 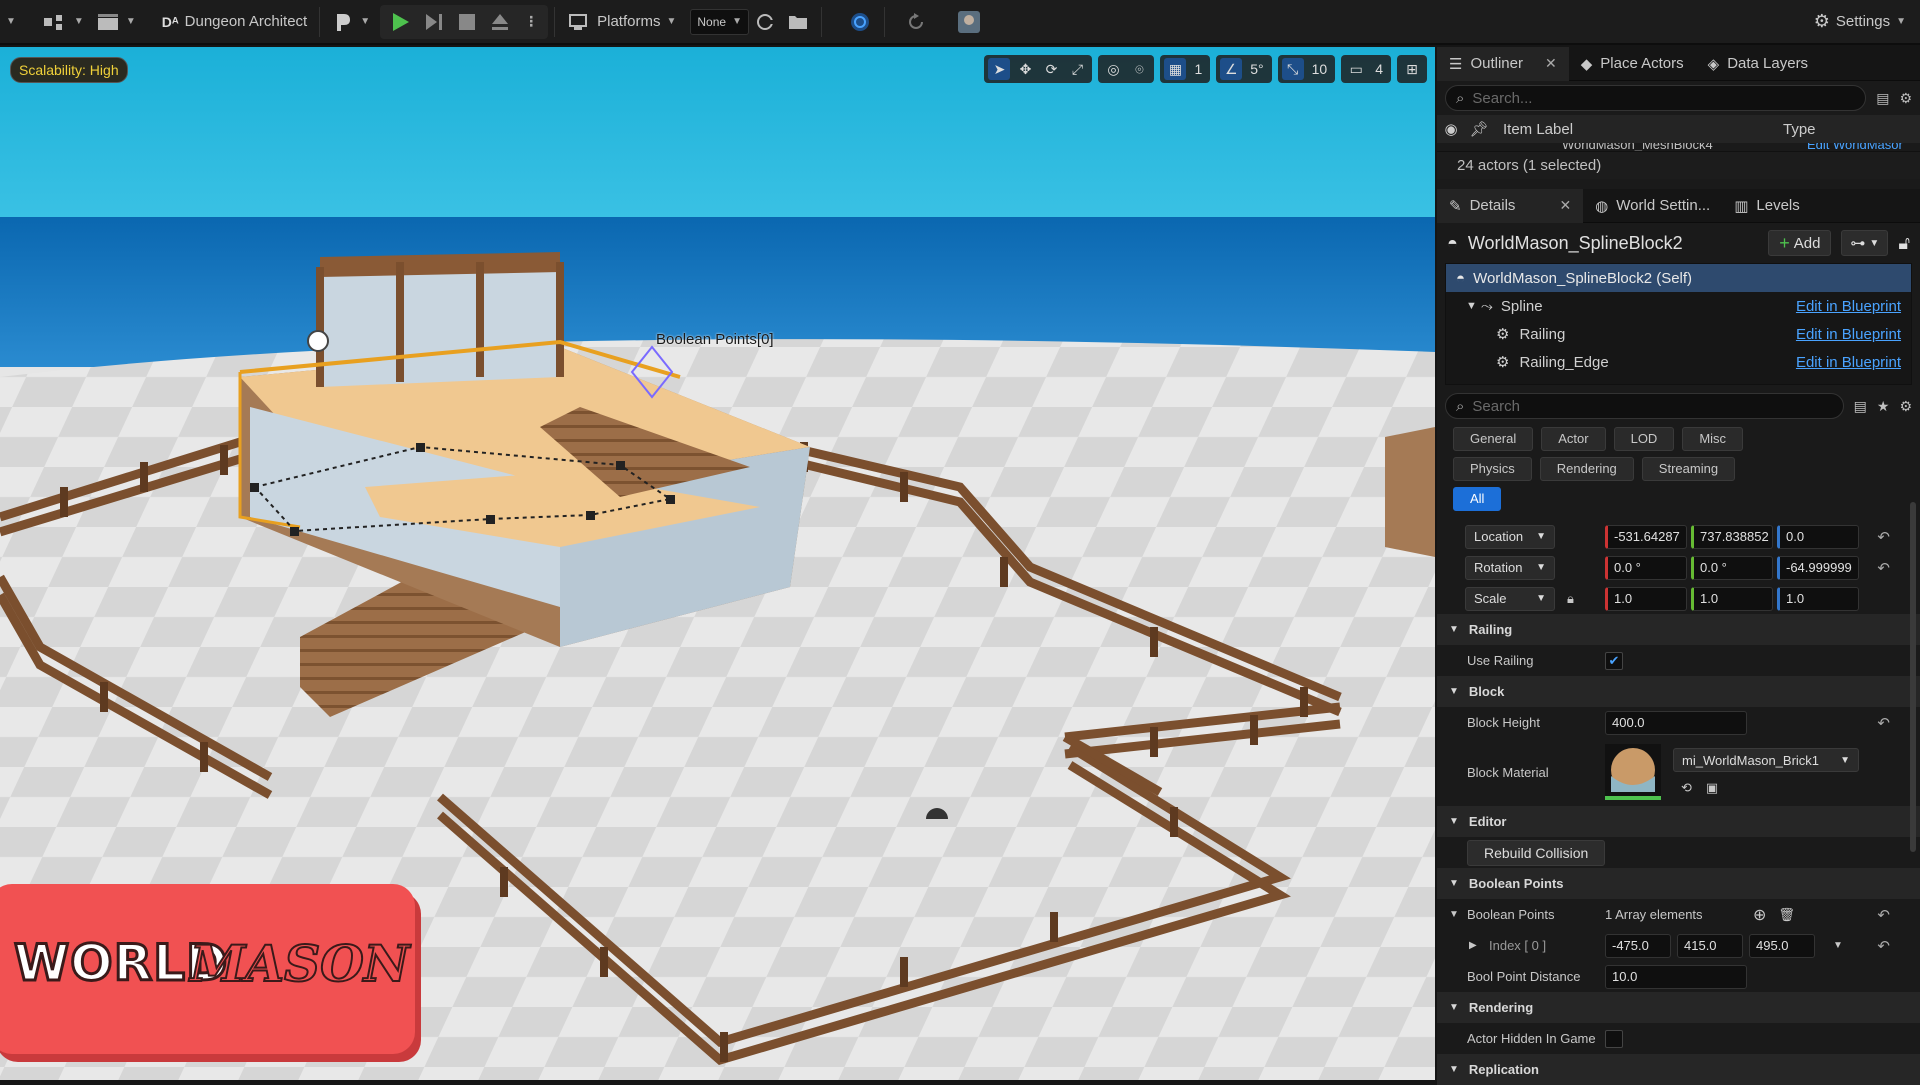 I want to click on play-icon, so click(x=400, y=22).